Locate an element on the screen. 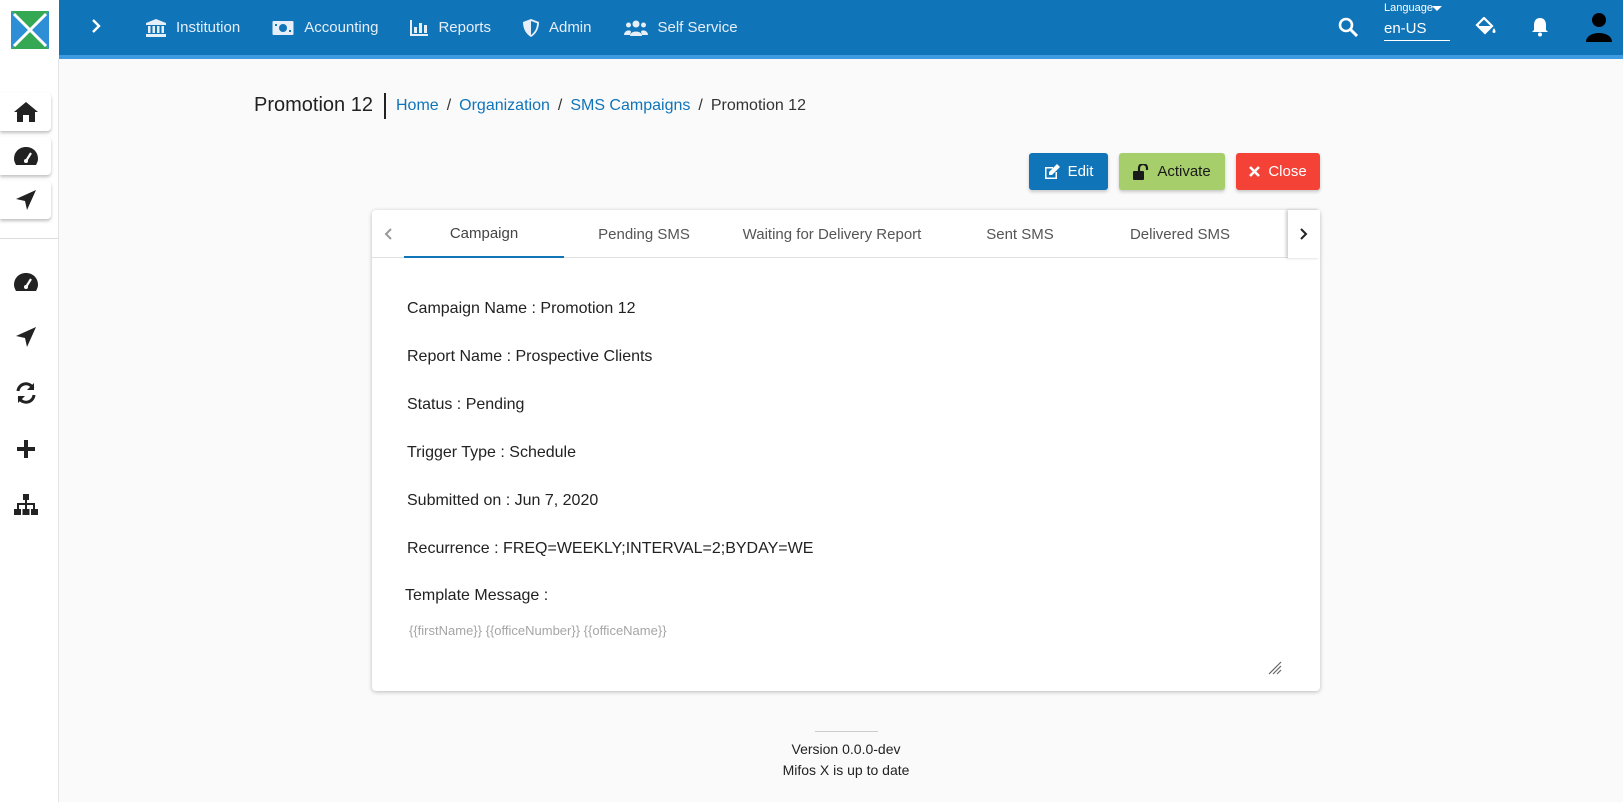  search-button is located at coordinates (1348, 27).